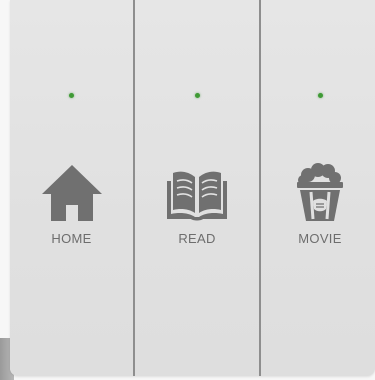 This screenshot has width=375, height=380. What do you see at coordinates (197, 95) in the screenshot?
I see `status-led-read` at bounding box center [197, 95].